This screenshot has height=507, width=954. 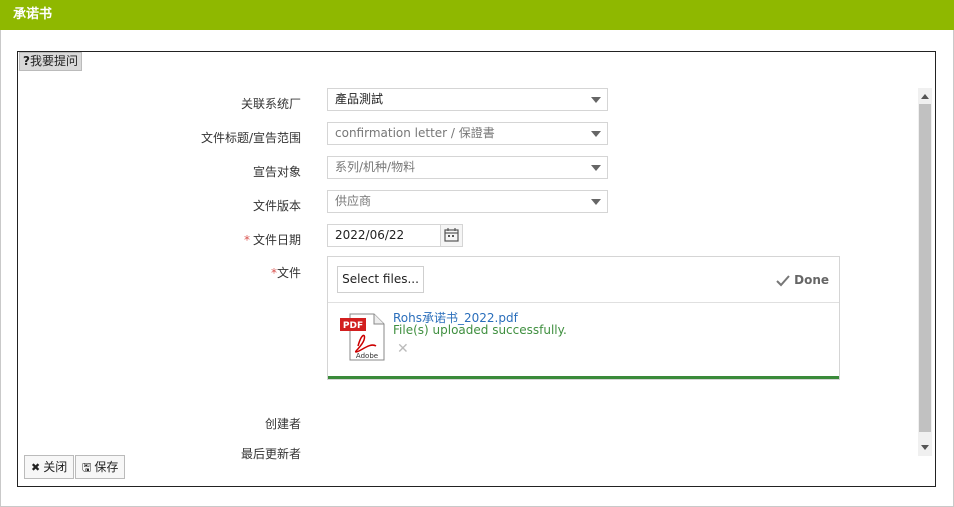 What do you see at coordinates (36, 467) in the screenshot?
I see `close-icon: ✖` at bounding box center [36, 467].